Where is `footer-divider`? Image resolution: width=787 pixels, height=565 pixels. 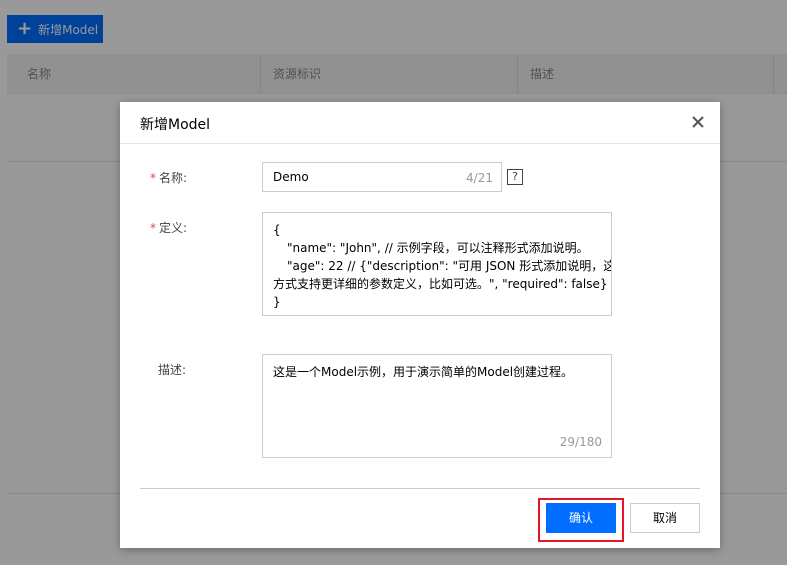 footer-divider is located at coordinates (420, 488).